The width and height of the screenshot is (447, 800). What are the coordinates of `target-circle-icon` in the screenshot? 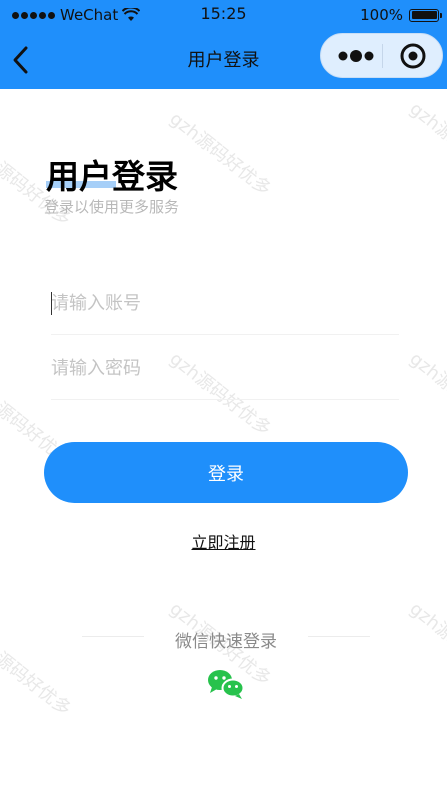 It's located at (413, 56).